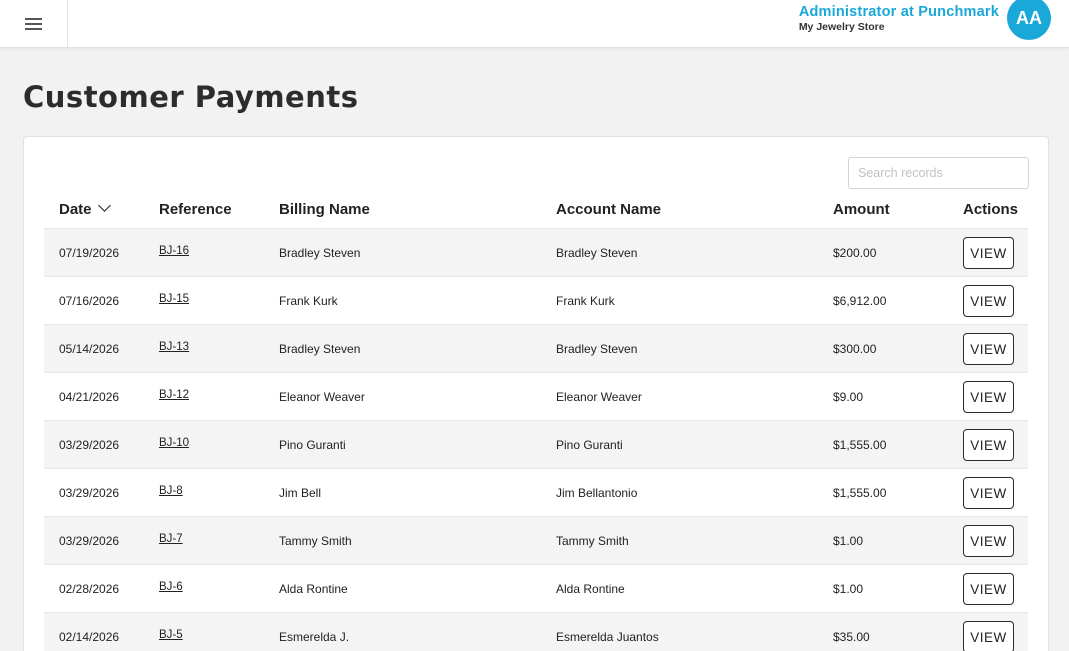  What do you see at coordinates (308, 301) in the screenshot?
I see `cell-billing-name: Frank Kurk` at bounding box center [308, 301].